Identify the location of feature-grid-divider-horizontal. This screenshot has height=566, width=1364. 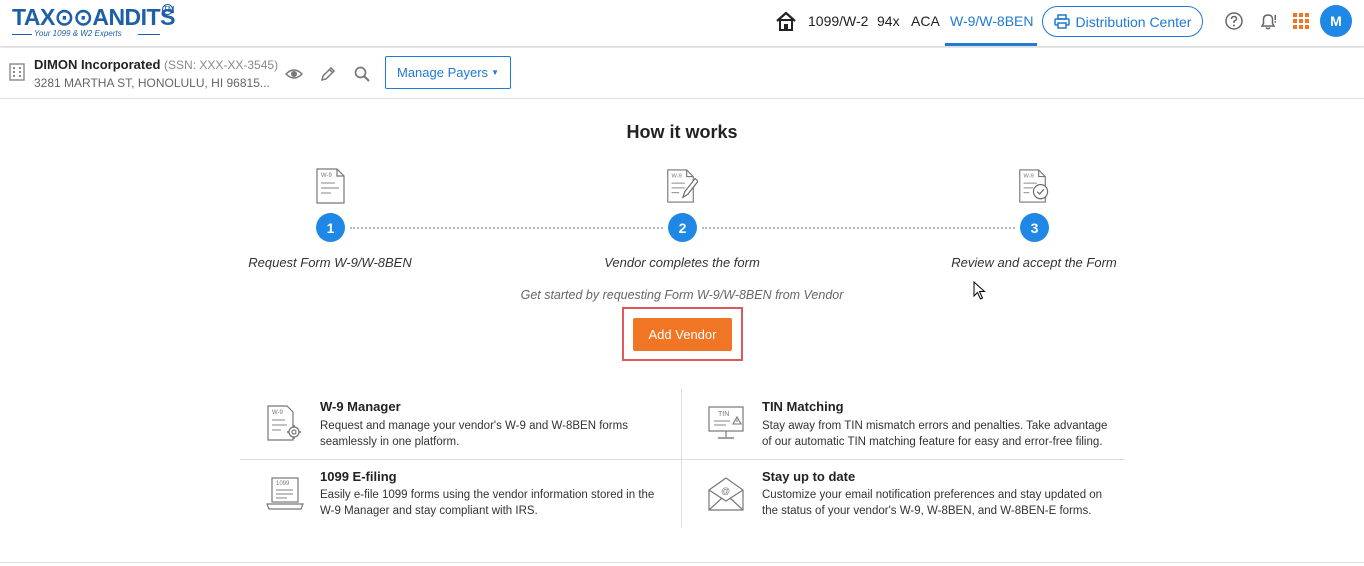
(682, 459).